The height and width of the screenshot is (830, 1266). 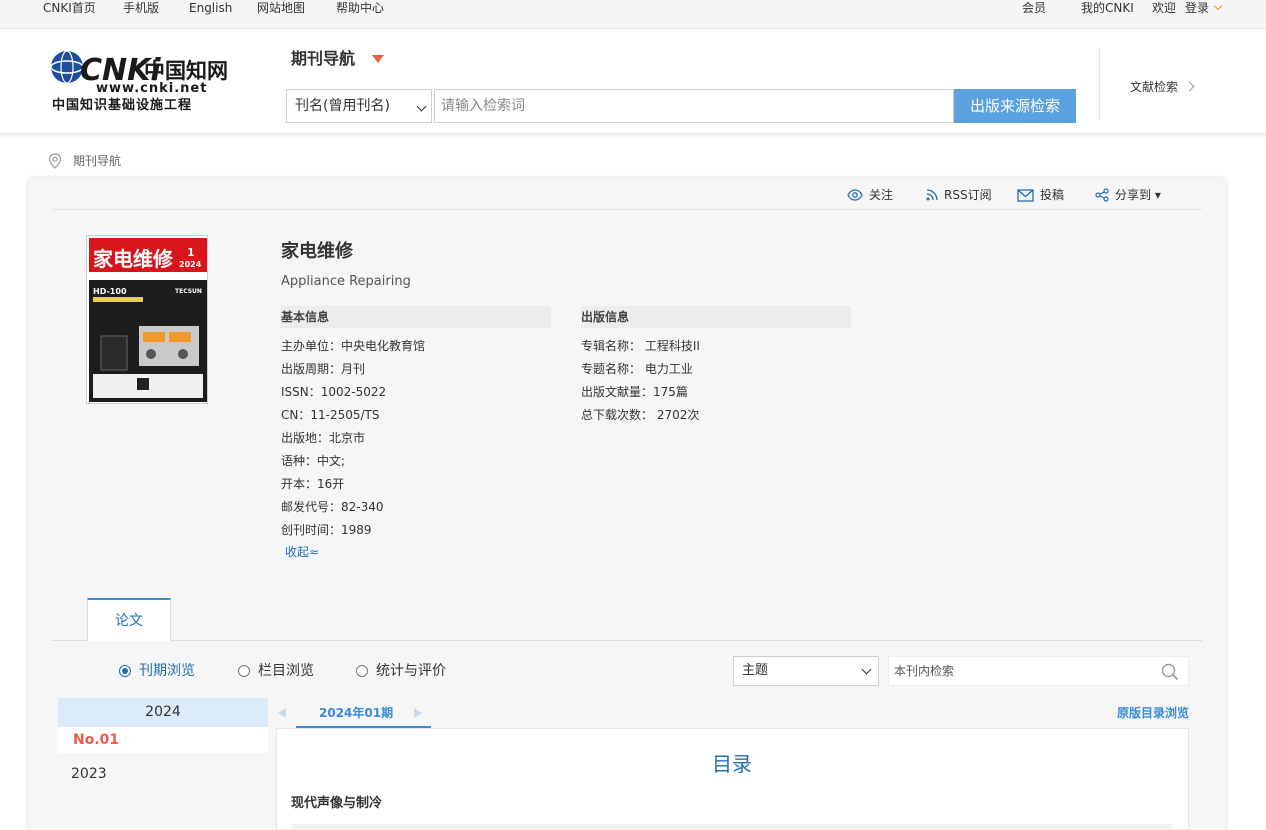 What do you see at coordinates (190, 264) in the screenshot?
I see `cover-year: 2024` at bounding box center [190, 264].